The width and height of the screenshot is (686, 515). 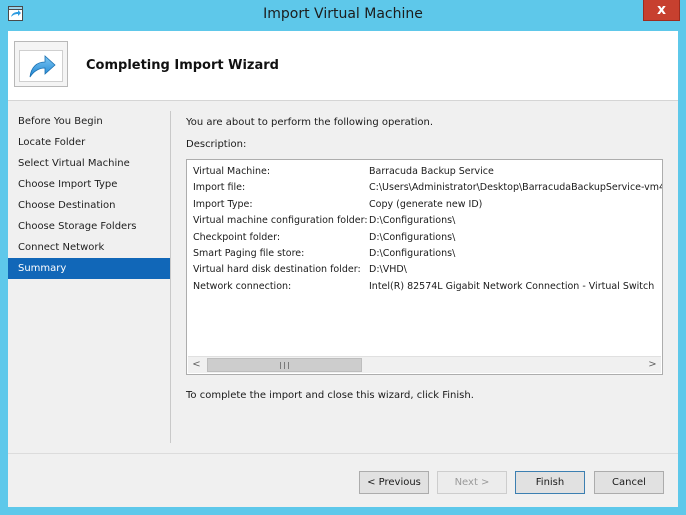 What do you see at coordinates (223, 204) in the screenshot?
I see `row-key: Import Type:` at bounding box center [223, 204].